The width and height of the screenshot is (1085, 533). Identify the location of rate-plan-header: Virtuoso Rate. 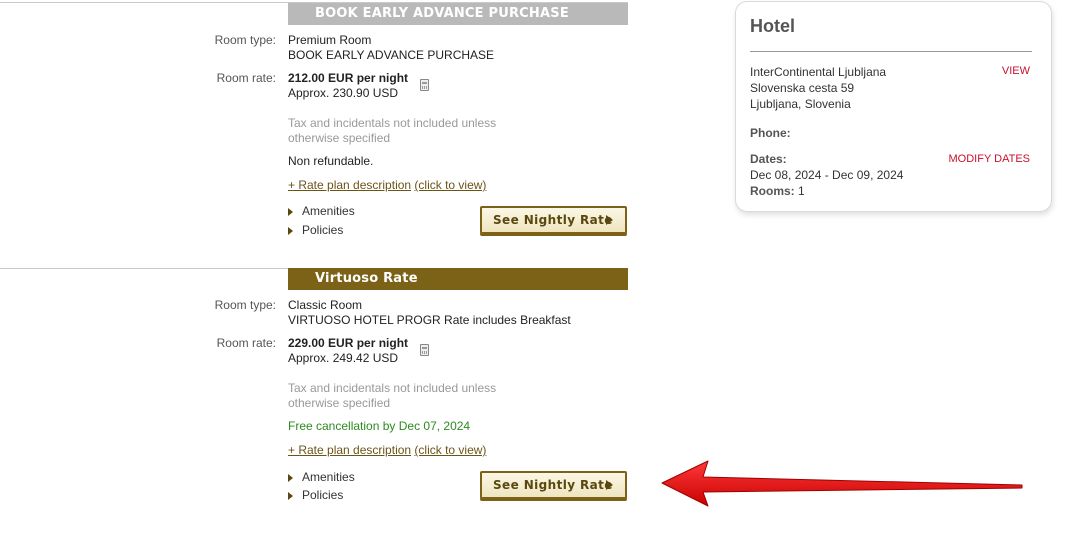
(458, 279).